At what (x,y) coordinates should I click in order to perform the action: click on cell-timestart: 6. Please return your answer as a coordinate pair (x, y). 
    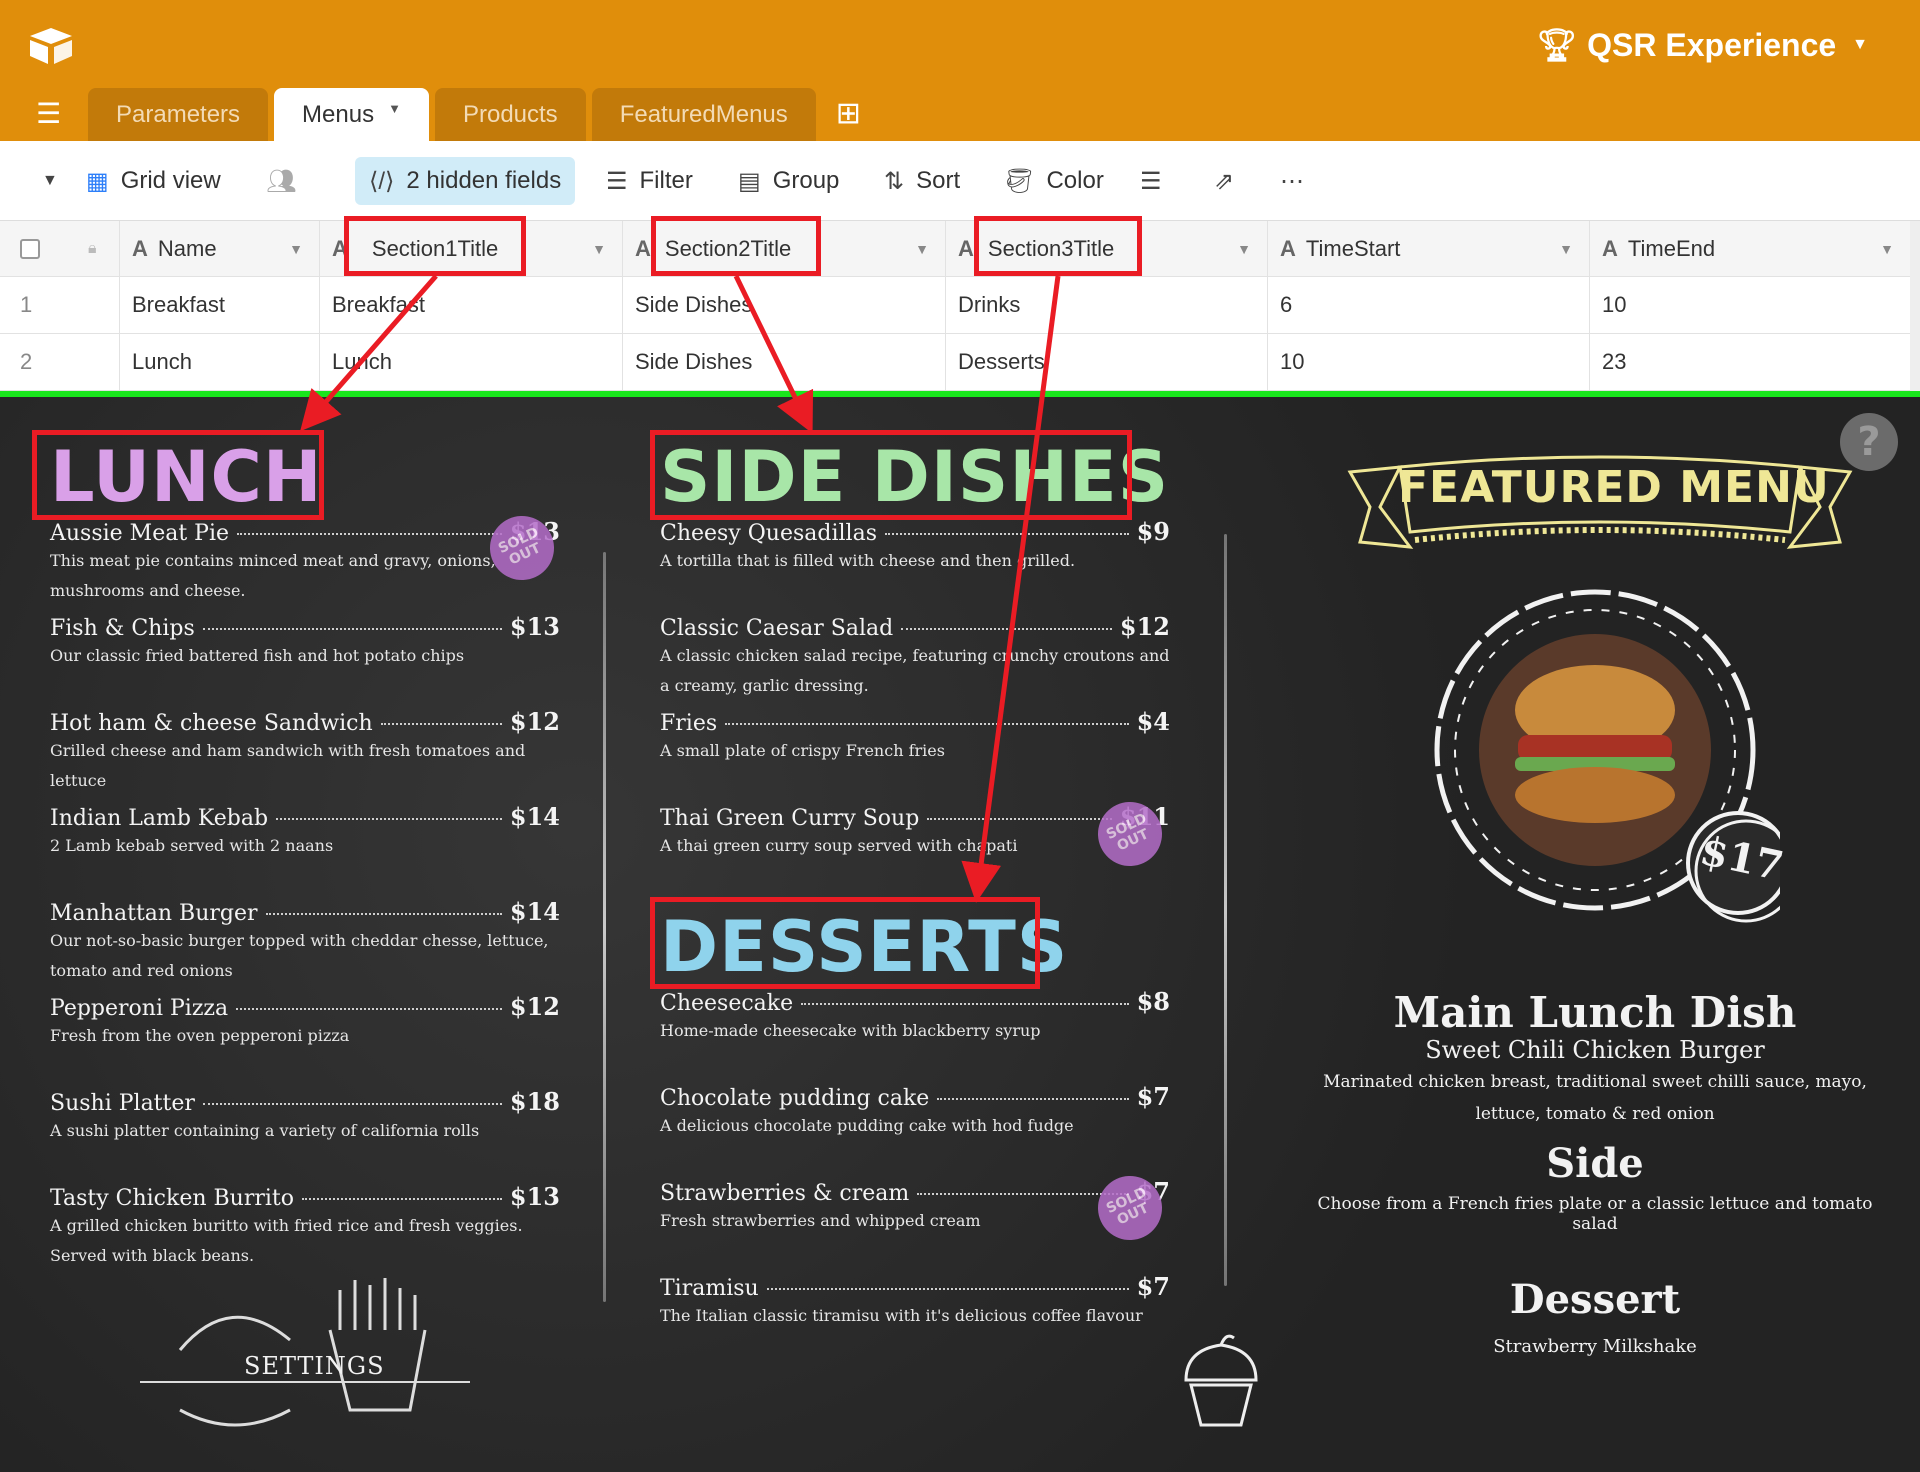
    Looking at the image, I should click on (1429, 305).